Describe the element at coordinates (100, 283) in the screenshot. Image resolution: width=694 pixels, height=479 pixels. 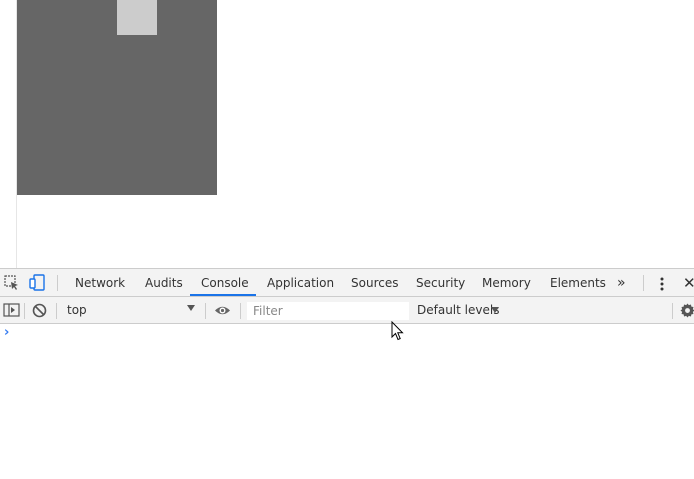
I see `tab-network: Network` at that location.